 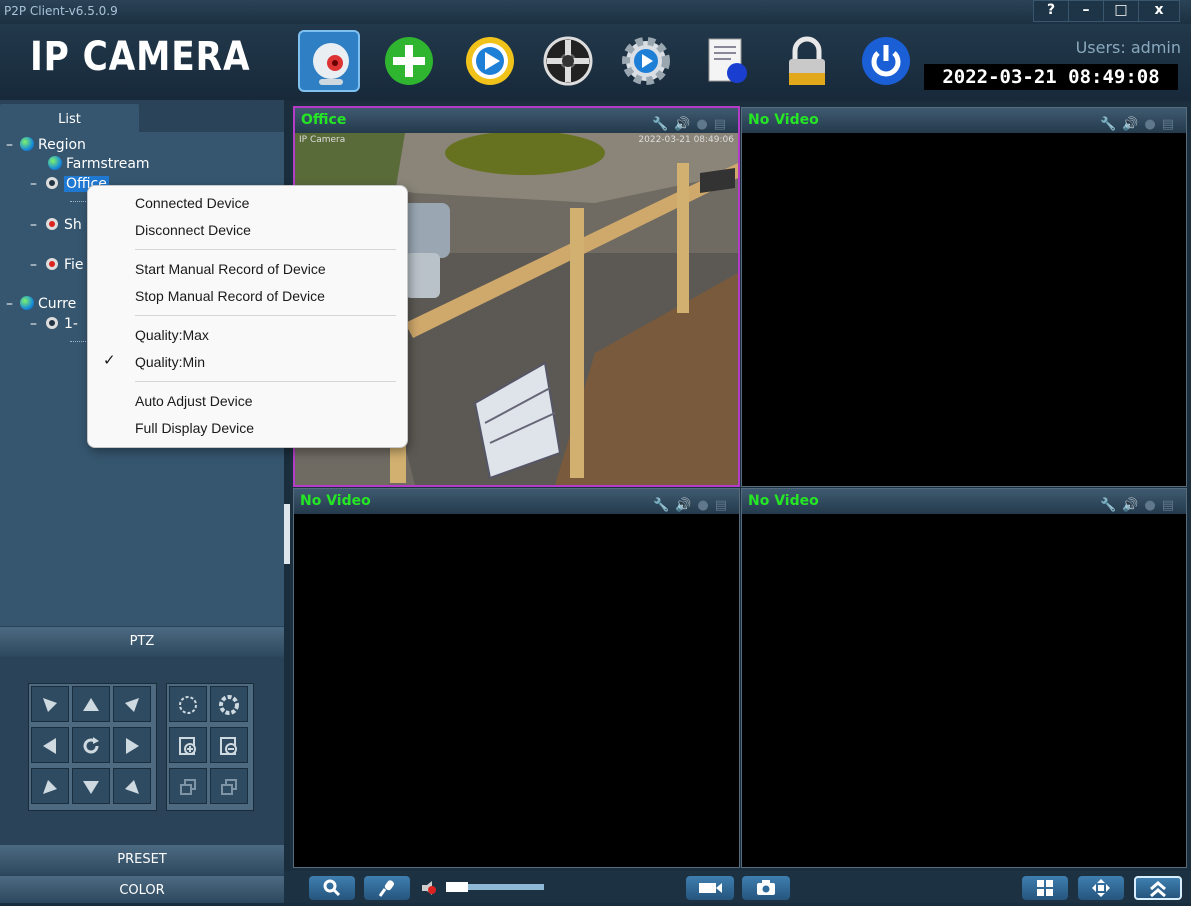 What do you see at coordinates (170, 362) in the screenshot?
I see `menu-item-quality-min: Quality:Min` at bounding box center [170, 362].